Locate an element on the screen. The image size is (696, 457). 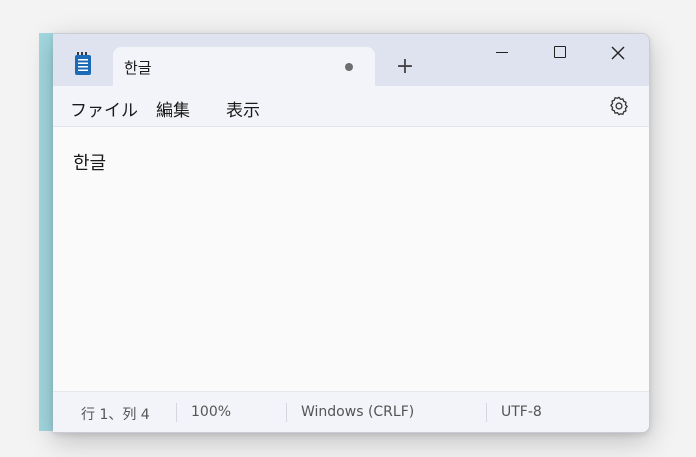
editor-content: 한글 is located at coordinates (89, 162).